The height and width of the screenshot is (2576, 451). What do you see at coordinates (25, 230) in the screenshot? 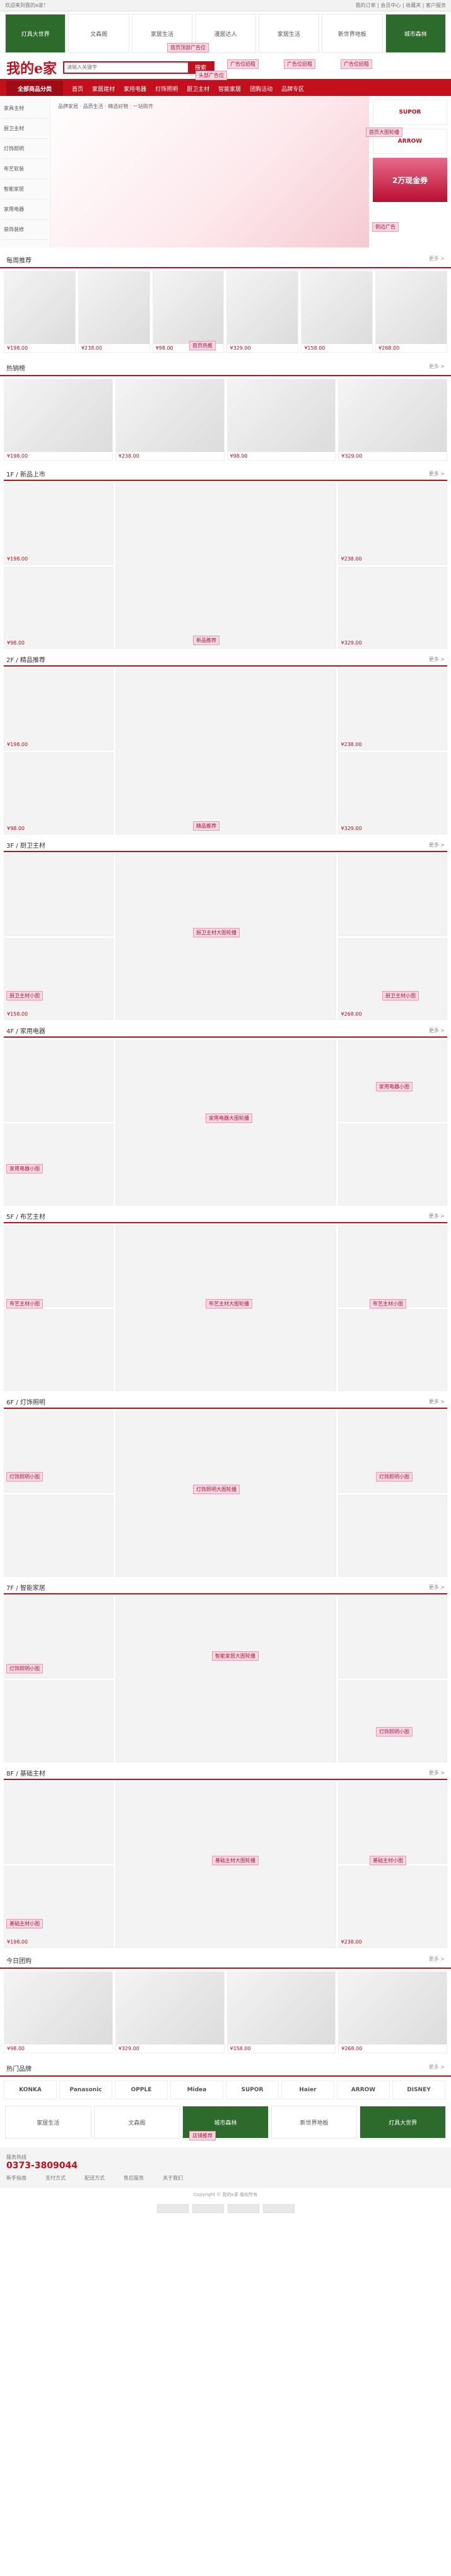
I see `cat-item: 装饰装修` at bounding box center [25, 230].